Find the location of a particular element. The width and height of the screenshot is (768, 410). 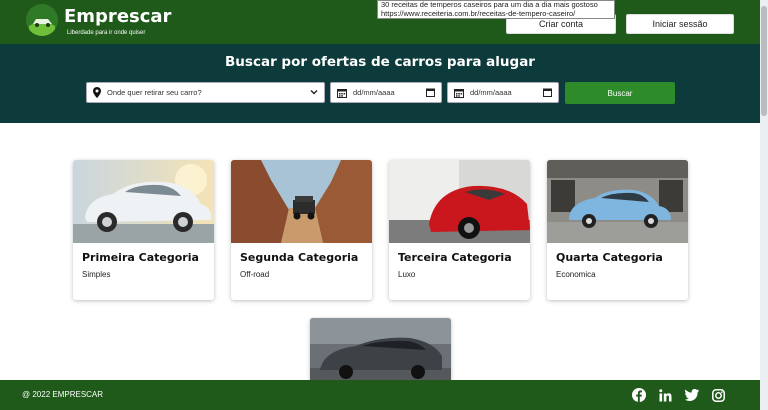

category-title: Terceira Categoria is located at coordinates (455, 257).